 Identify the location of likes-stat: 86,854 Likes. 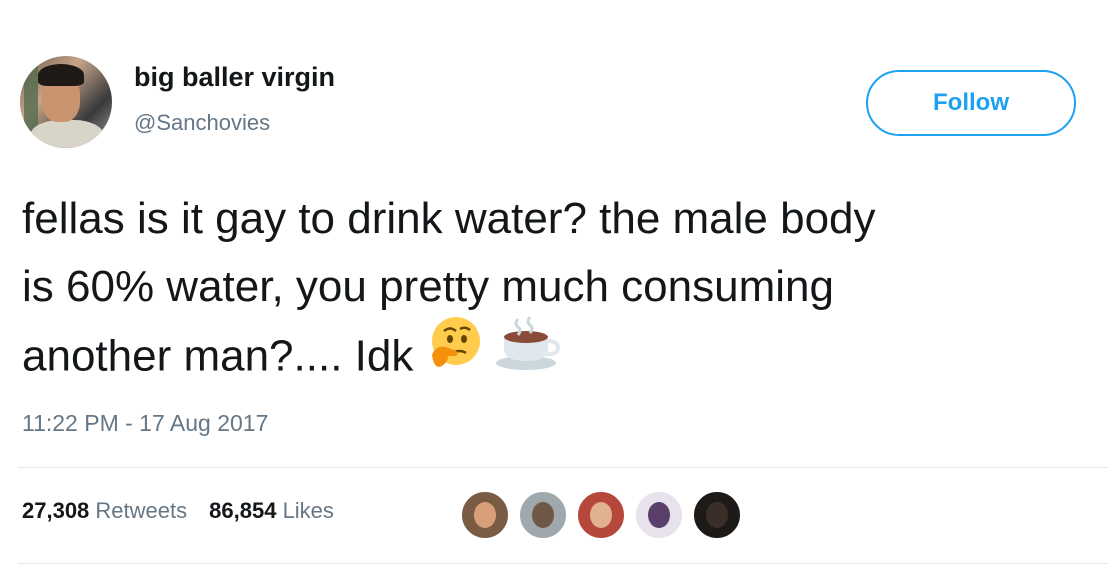
(271, 511).